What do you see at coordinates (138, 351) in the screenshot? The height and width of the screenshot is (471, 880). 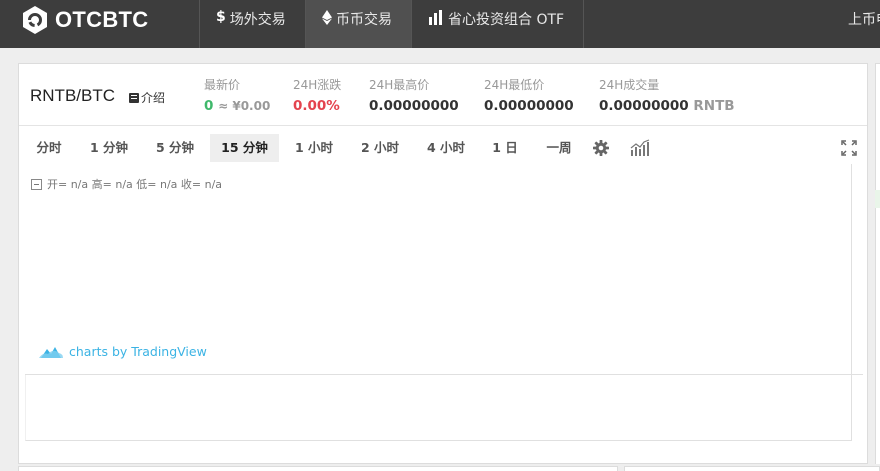 I see `tradingview-brand-label: charts by TradingView` at bounding box center [138, 351].